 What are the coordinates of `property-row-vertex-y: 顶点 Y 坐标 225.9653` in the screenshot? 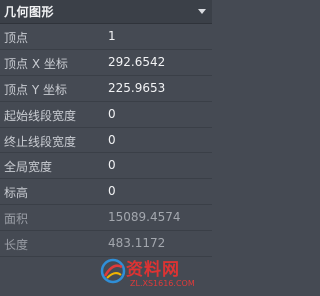 It's located at (106, 89).